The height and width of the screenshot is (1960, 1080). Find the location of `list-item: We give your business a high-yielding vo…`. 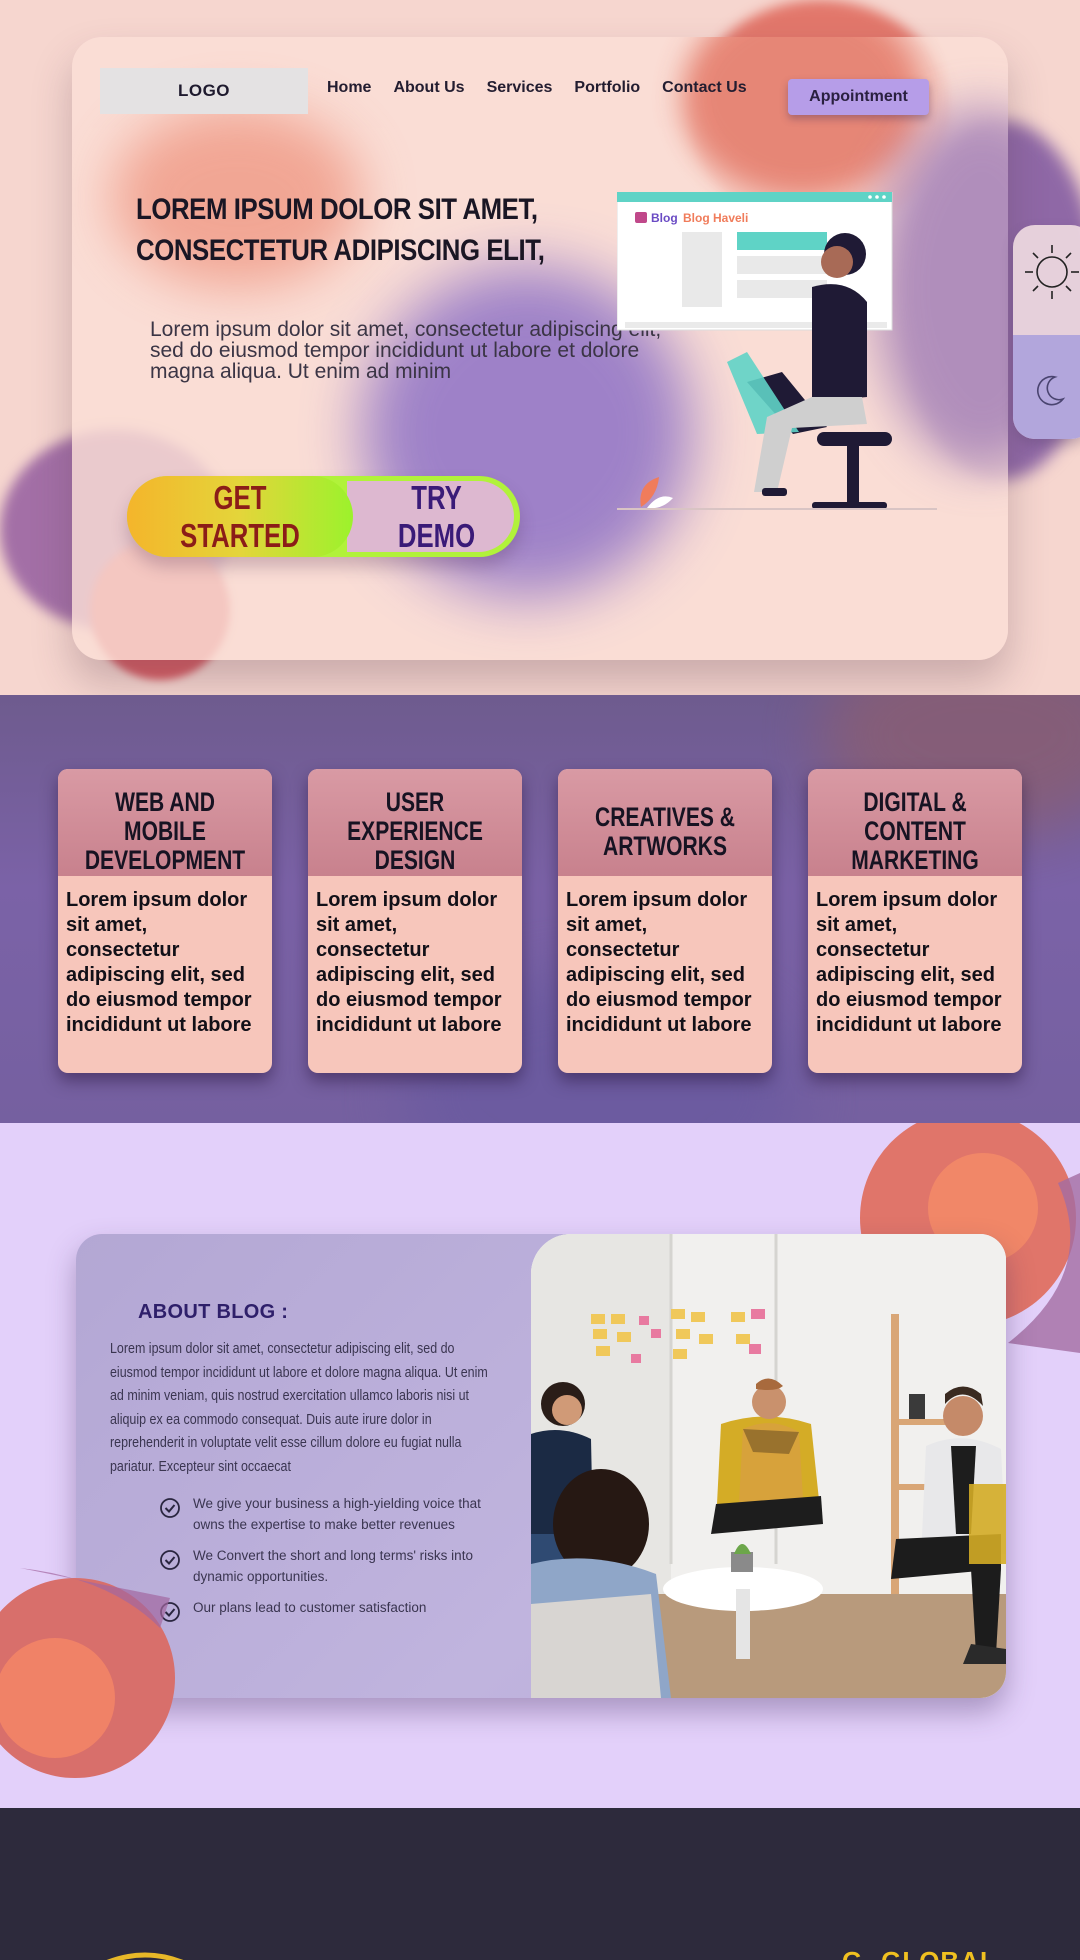

list-item: We give your business a high-yielding vo… is located at coordinates (326, 1514).